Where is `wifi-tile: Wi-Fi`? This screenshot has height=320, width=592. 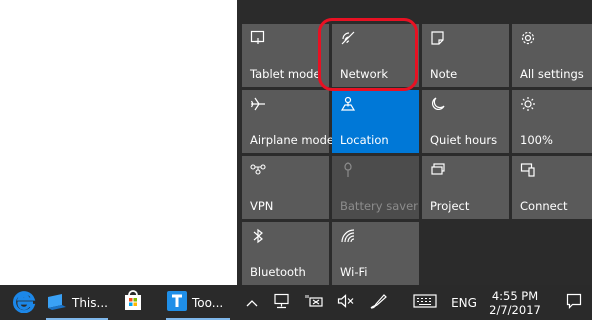
wifi-tile: Wi-Fi is located at coordinates (375, 253).